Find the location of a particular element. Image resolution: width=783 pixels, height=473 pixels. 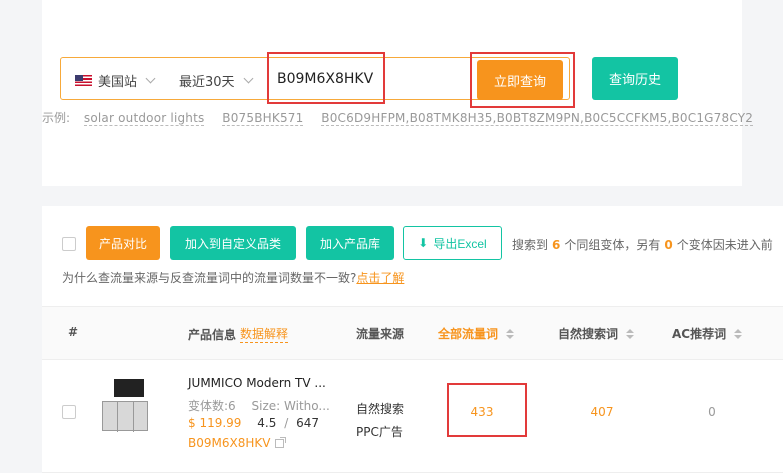

why-notice: 为什么查流量来源与反查流量词中的流量词数量不一致?点击了解 is located at coordinates (233, 277).